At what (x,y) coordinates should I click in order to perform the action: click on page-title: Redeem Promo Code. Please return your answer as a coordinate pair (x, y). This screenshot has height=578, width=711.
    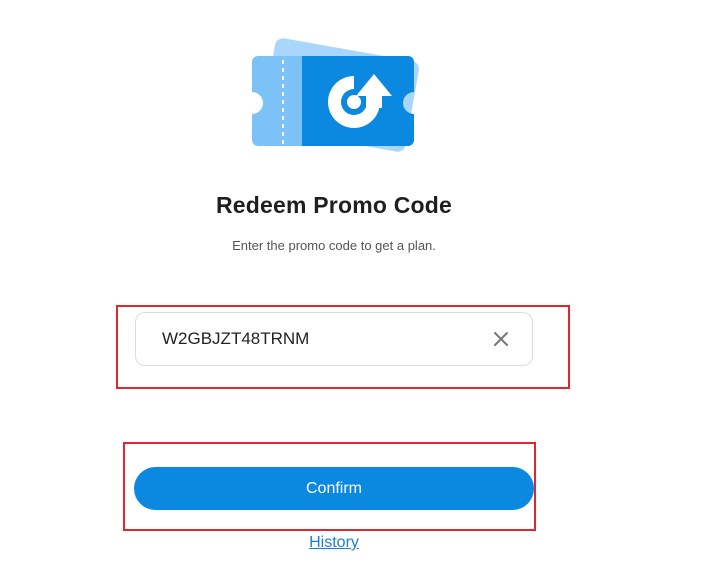
    Looking at the image, I should click on (333, 205).